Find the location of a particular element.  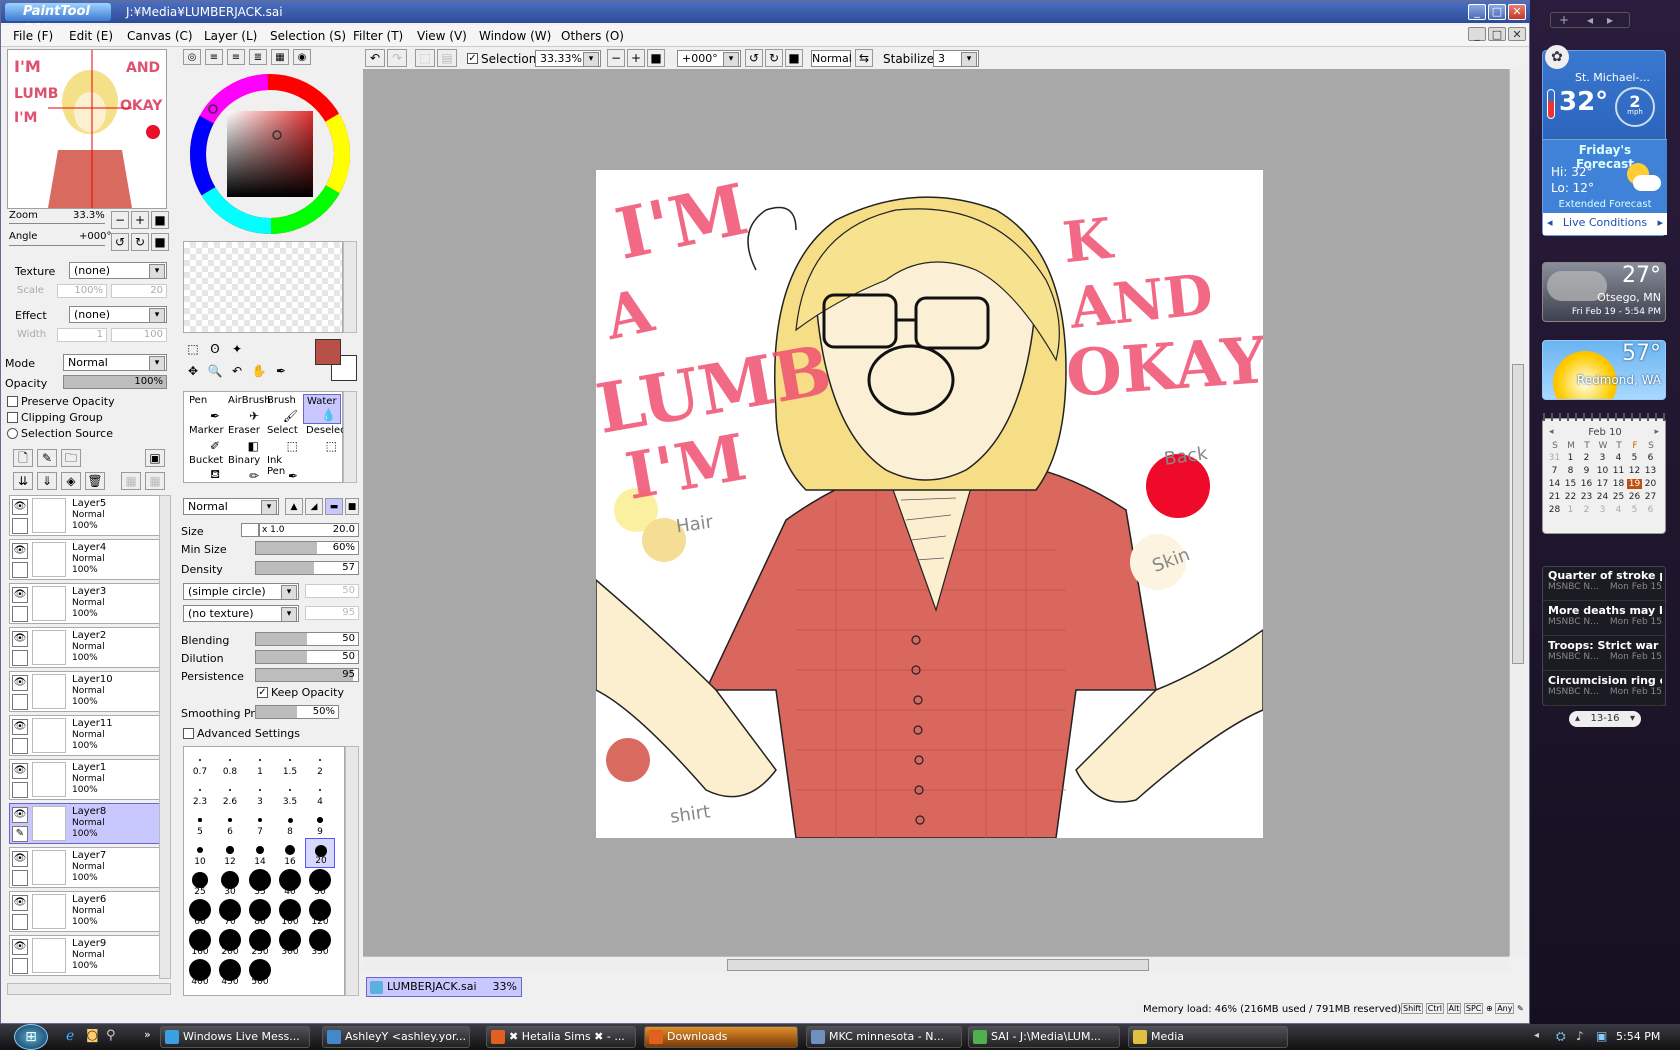

taskbar-item: Media is located at coordinates (1208, 1037).